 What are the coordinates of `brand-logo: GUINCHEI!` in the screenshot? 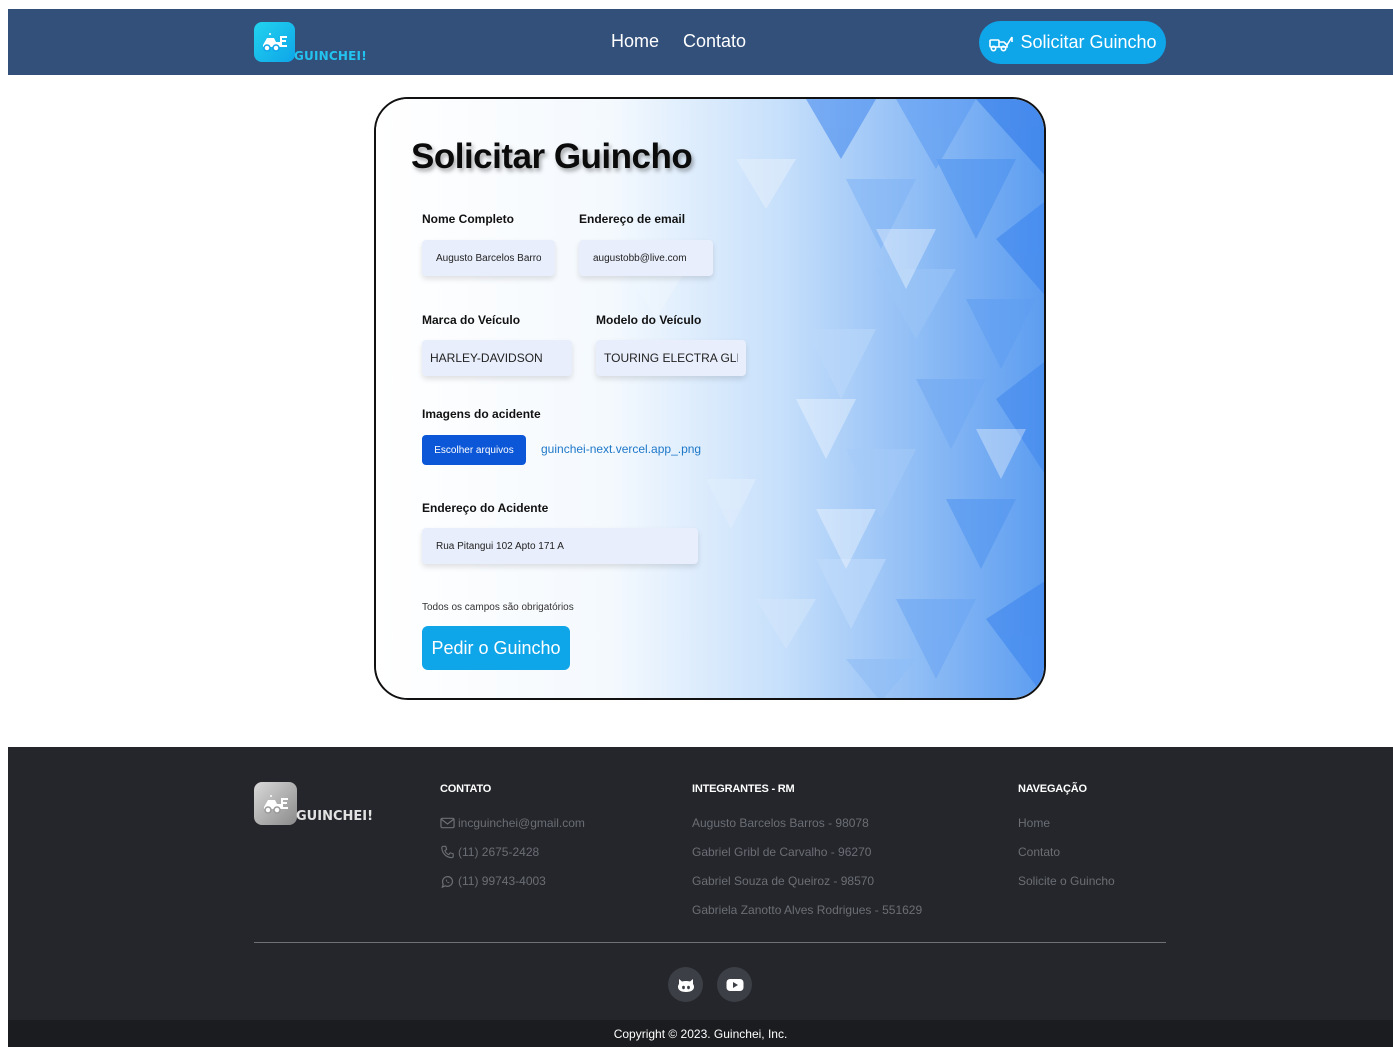 It's located at (319, 43).